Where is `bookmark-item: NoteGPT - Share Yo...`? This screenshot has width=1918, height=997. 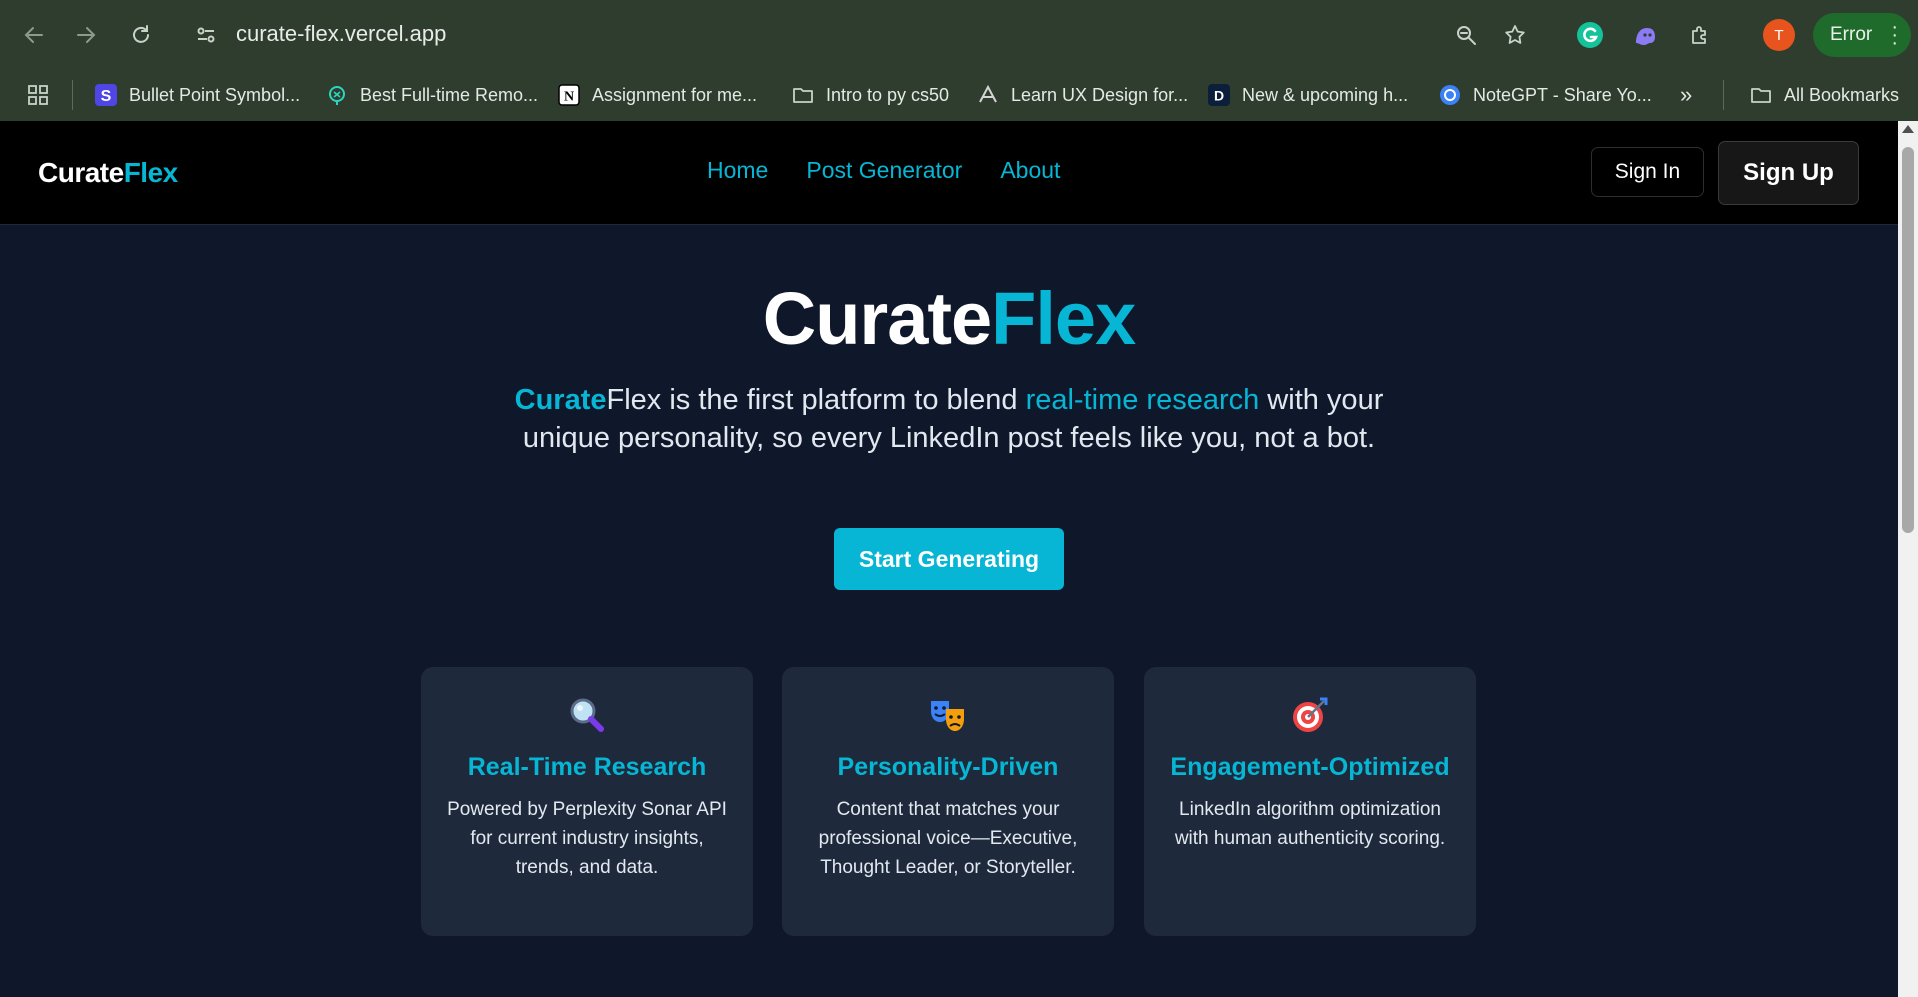 bookmark-item: NoteGPT - Share Yo... is located at coordinates (1545, 95).